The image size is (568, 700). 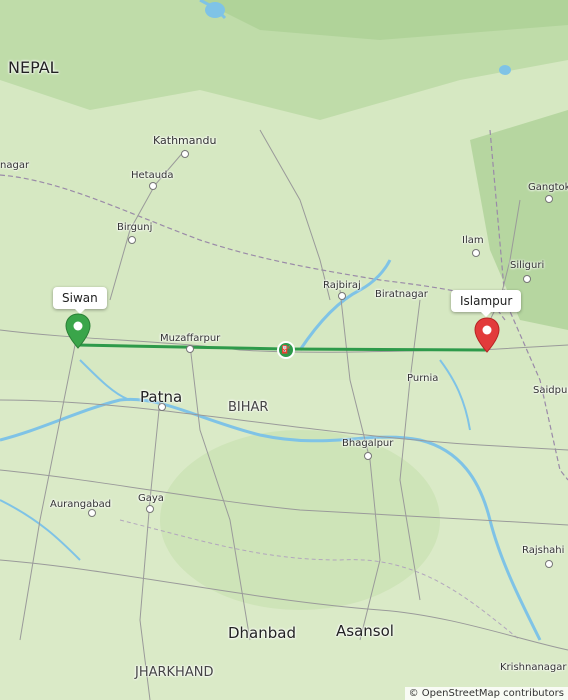 What do you see at coordinates (153, 186) in the screenshot?
I see `hetauda-dot` at bounding box center [153, 186].